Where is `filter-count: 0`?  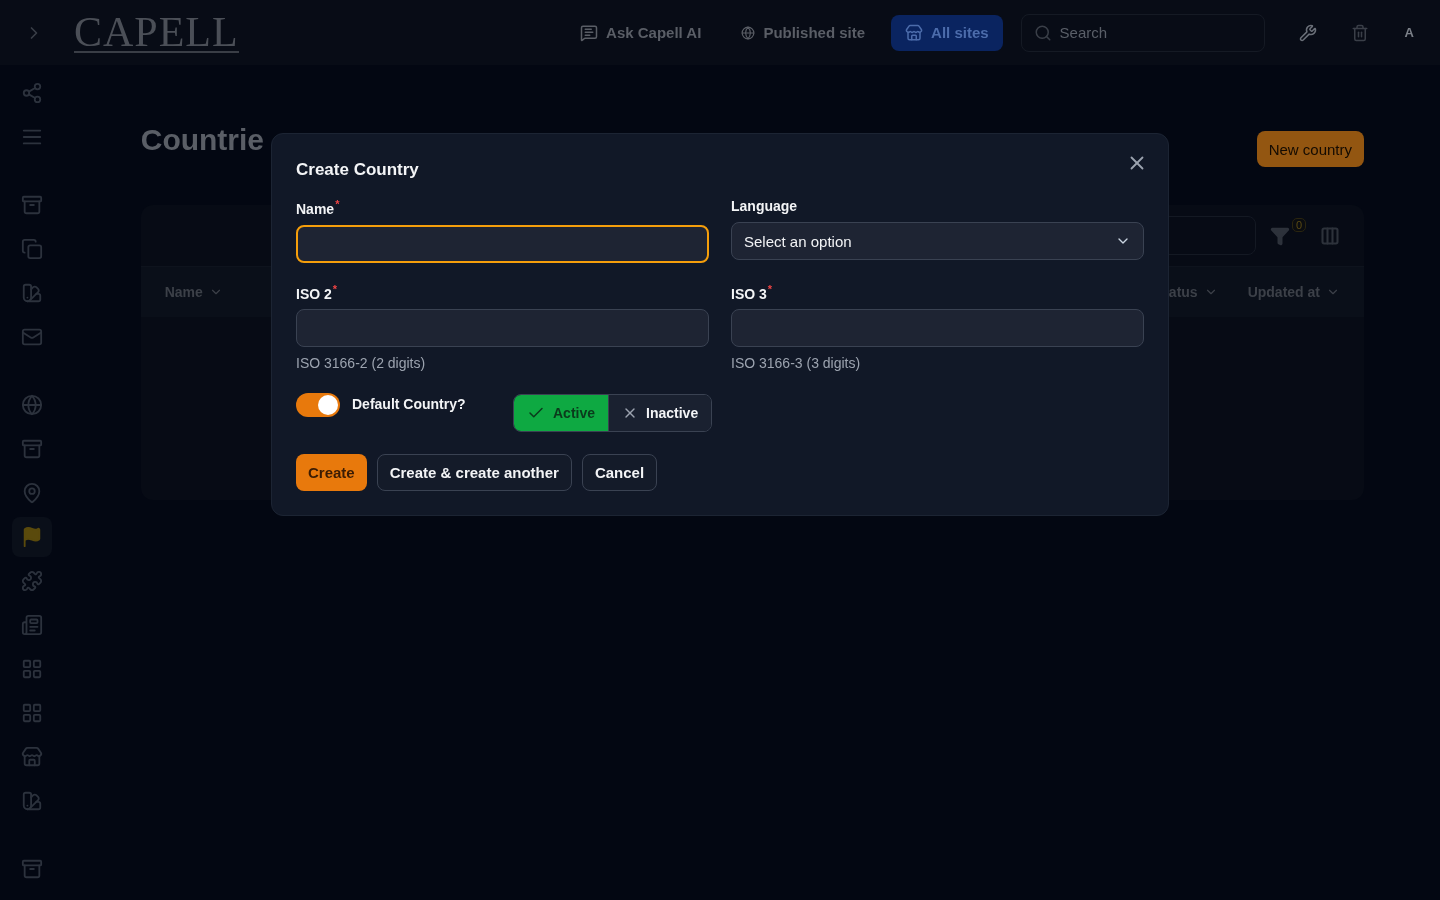
filter-count: 0 is located at coordinates (1298, 224).